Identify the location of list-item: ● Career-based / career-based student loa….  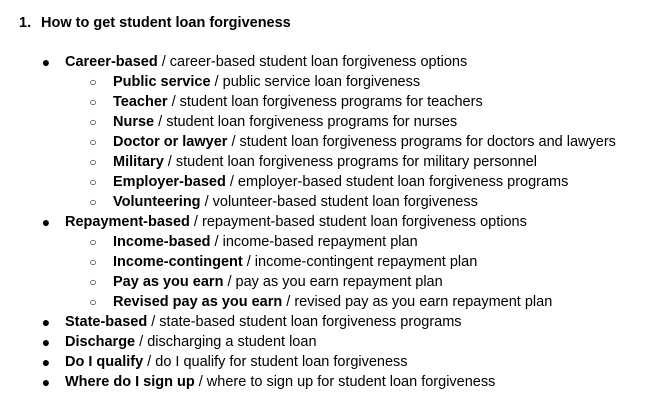
(324, 62).